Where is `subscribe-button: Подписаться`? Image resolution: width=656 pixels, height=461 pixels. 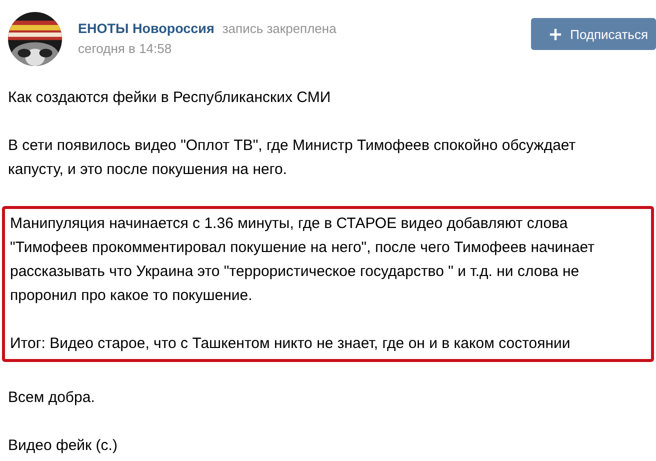
subscribe-button: Подписаться is located at coordinates (593, 34).